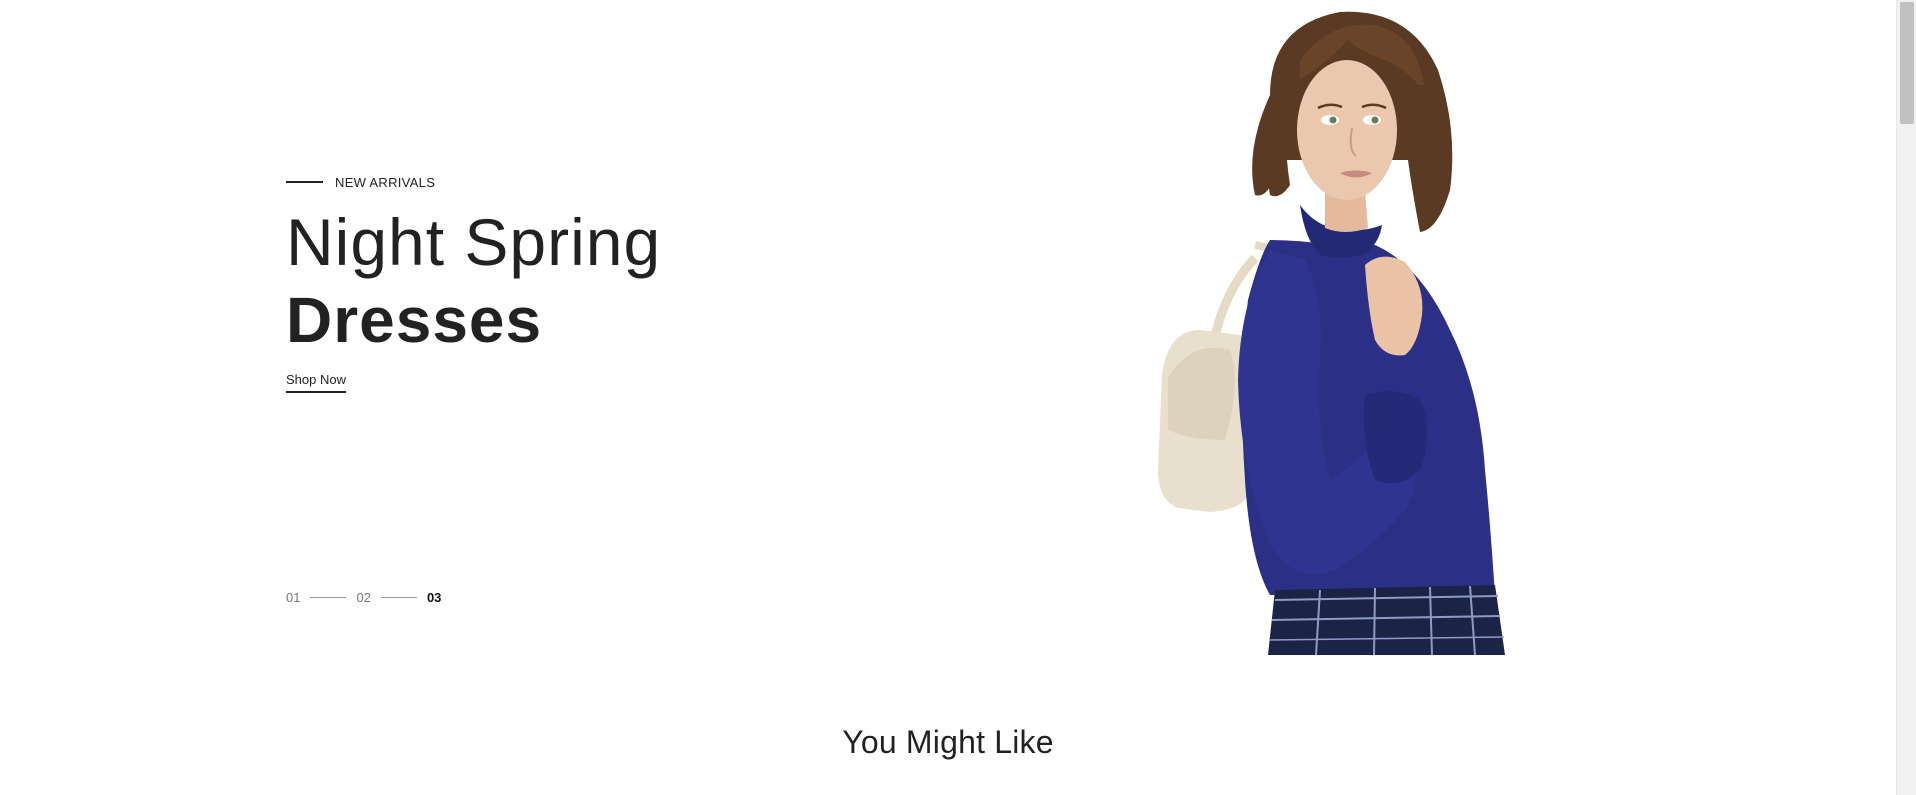 This screenshot has height=795, width=1916. Describe the element at coordinates (414, 320) in the screenshot. I see `hero-headline-bold: Dresses` at that location.